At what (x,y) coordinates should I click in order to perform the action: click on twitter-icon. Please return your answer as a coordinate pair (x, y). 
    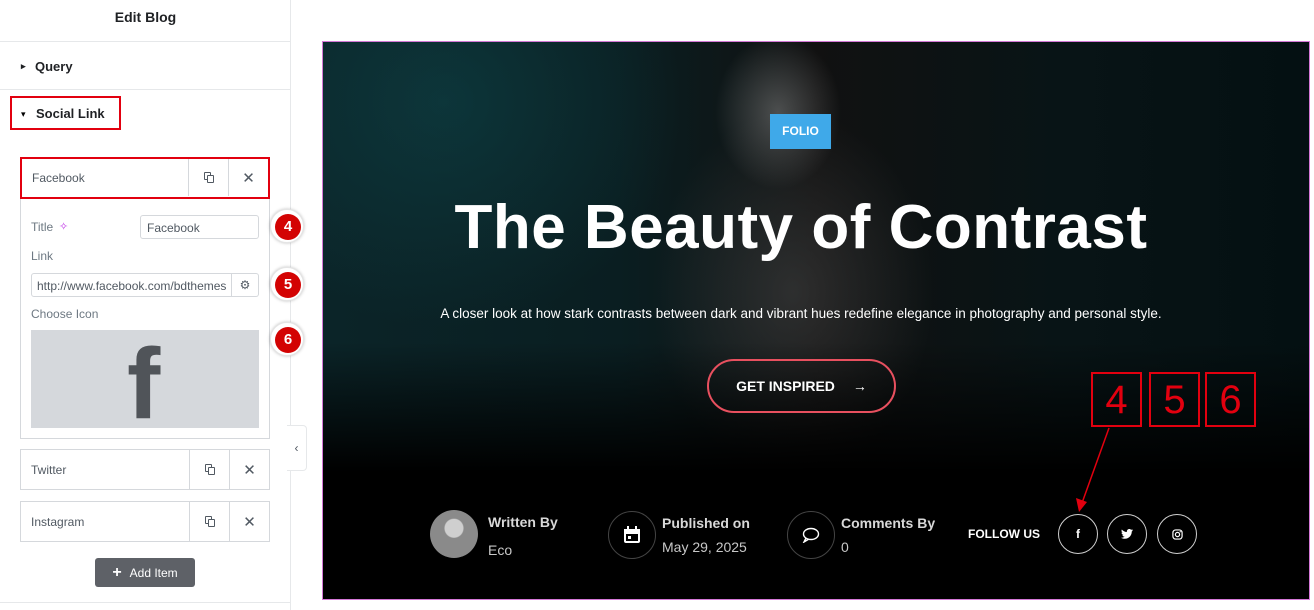
    Looking at the image, I should click on (1127, 534).